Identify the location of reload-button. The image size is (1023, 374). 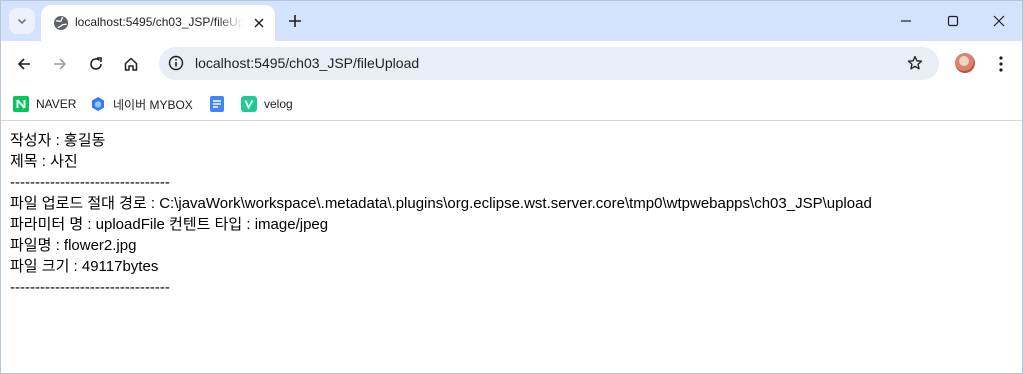
(96, 64).